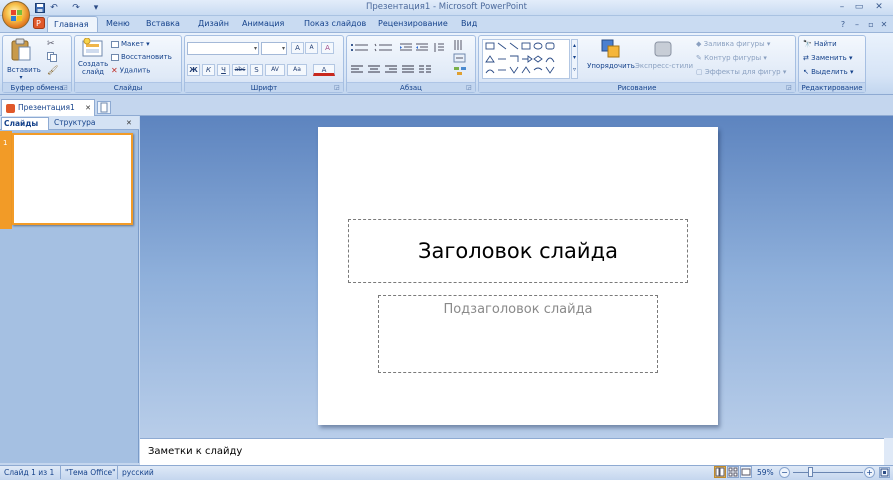  Describe the element at coordinates (25, 123) in the screenshot. I see `panel-tab-slides: Слайды` at that location.